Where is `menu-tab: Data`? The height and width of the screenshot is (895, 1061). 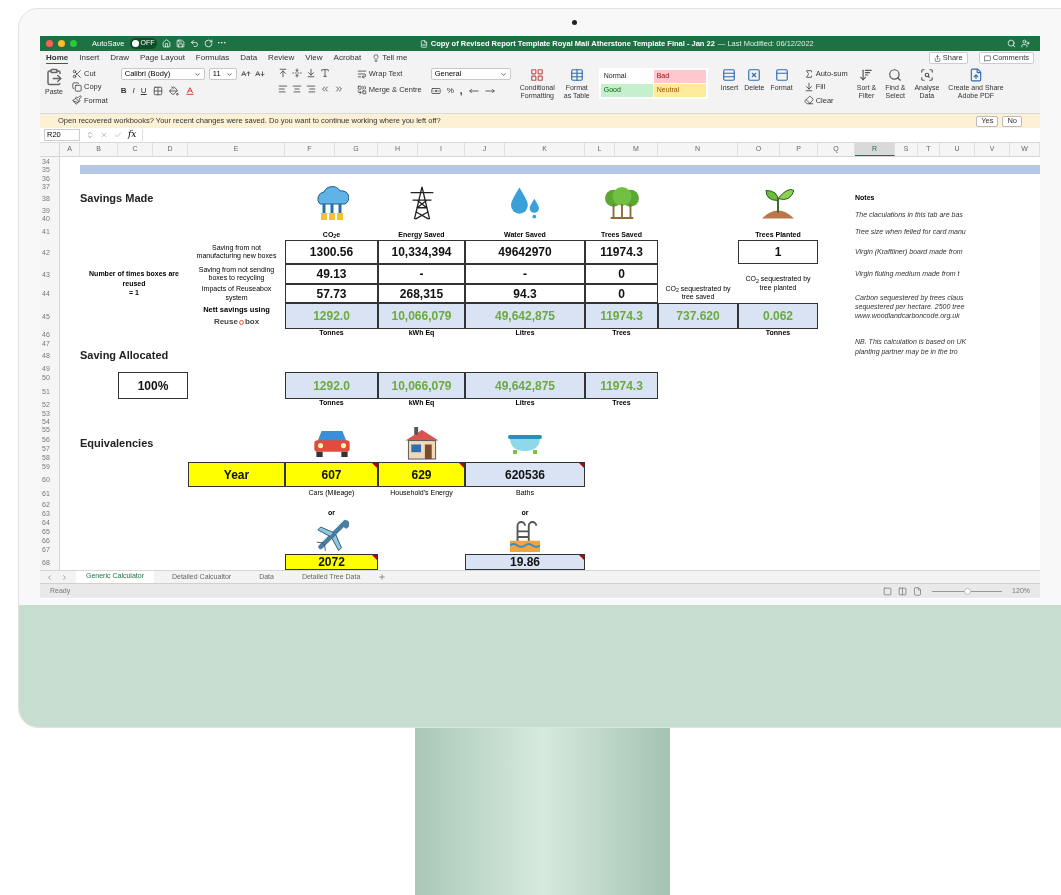 menu-tab: Data is located at coordinates (249, 58).